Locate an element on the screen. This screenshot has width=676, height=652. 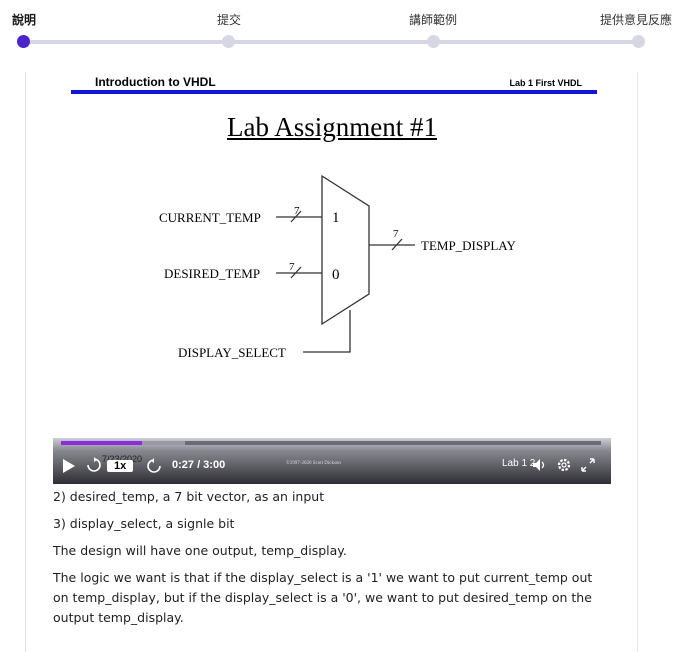
input-b-label: DESIRED_TEMP is located at coordinates (212, 273).